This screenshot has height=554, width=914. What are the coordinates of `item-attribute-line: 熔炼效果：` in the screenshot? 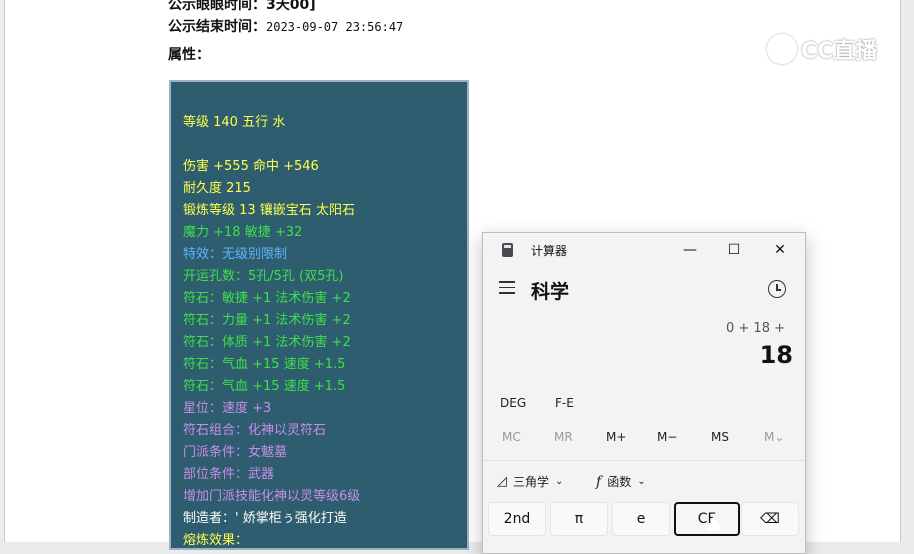 It's located at (216, 540).